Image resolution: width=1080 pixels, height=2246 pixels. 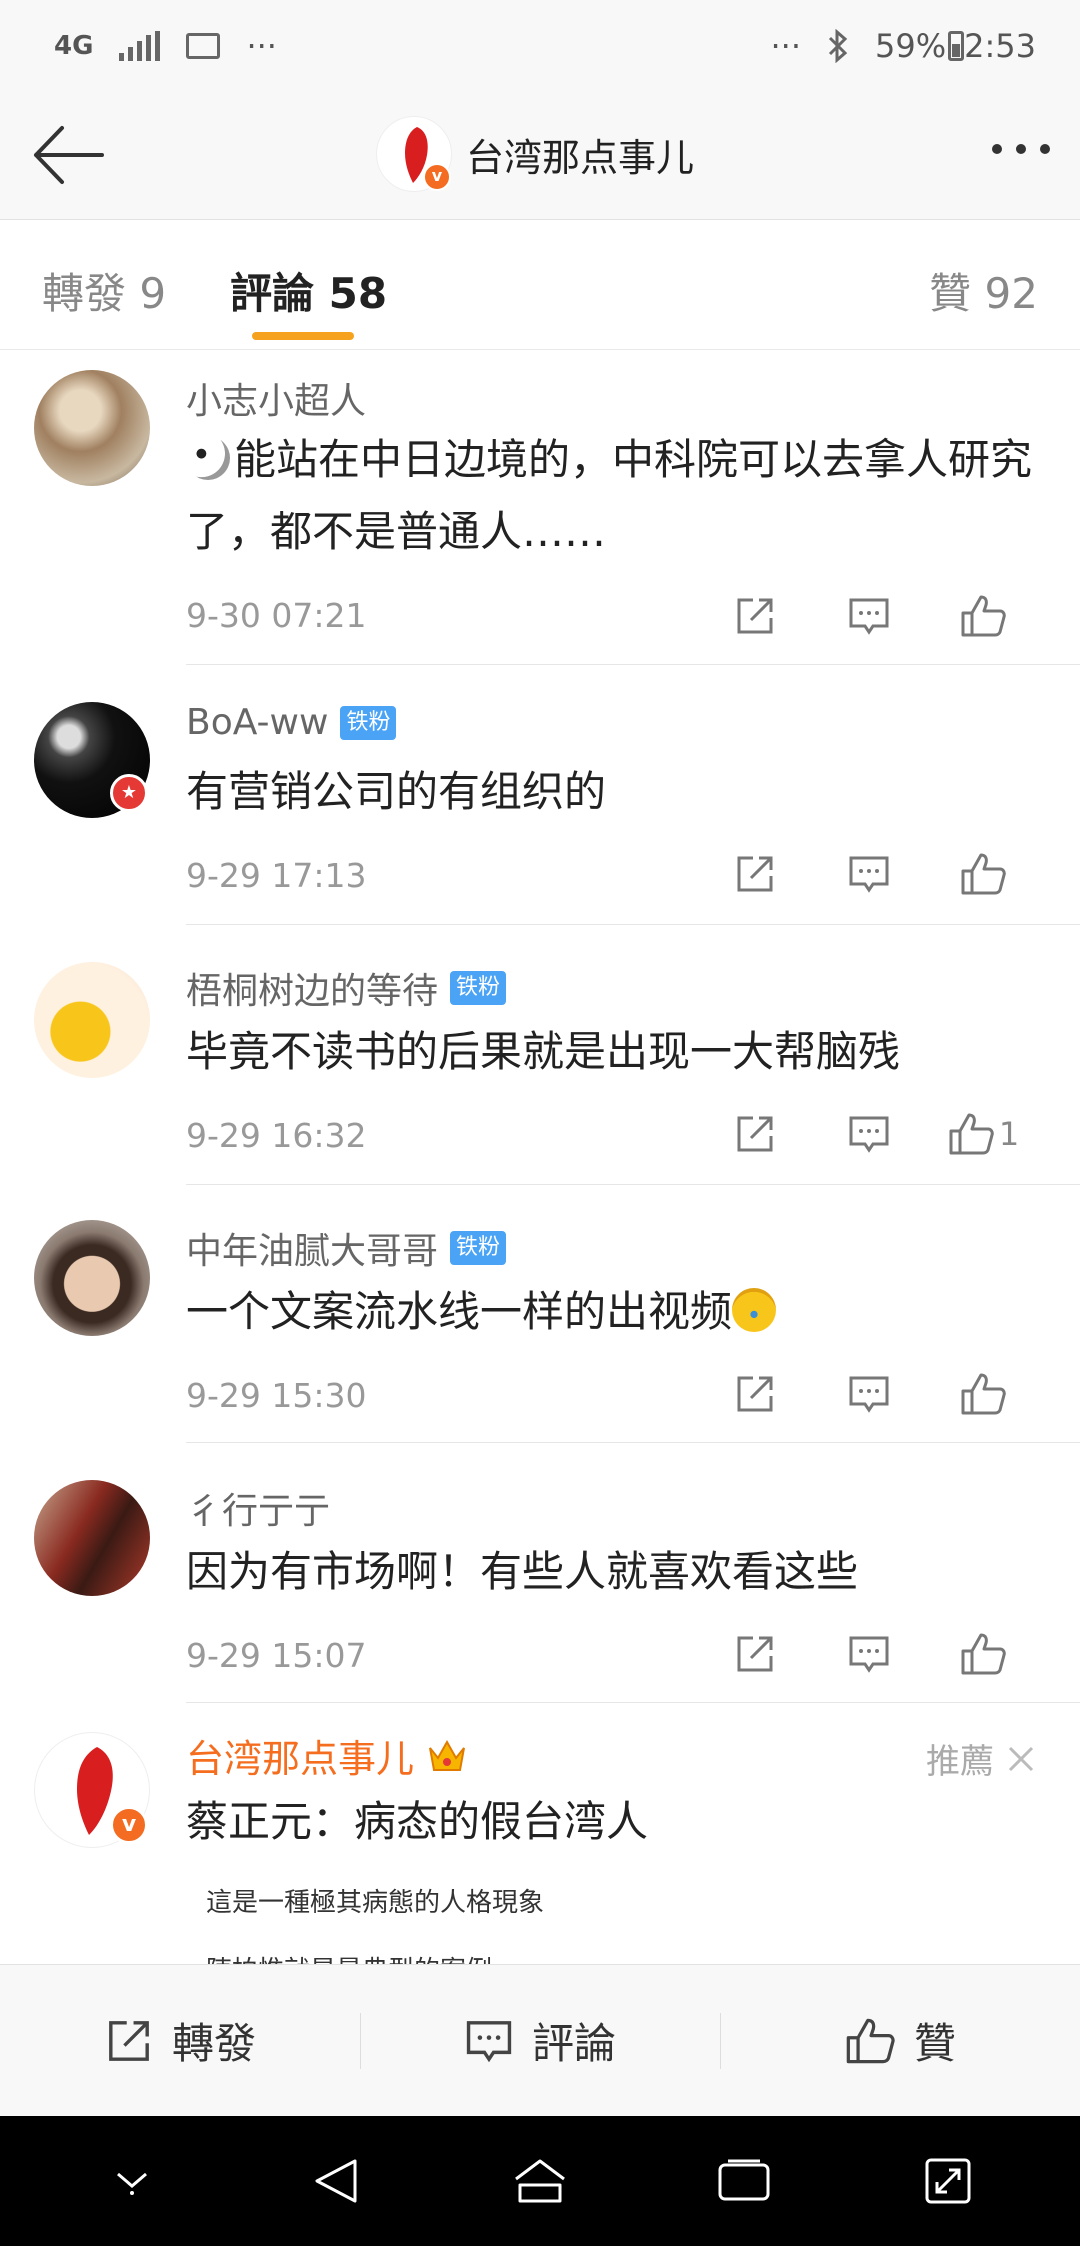 What do you see at coordinates (104, 290) in the screenshot?
I see `tab-repost: 轉發 9` at bounding box center [104, 290].